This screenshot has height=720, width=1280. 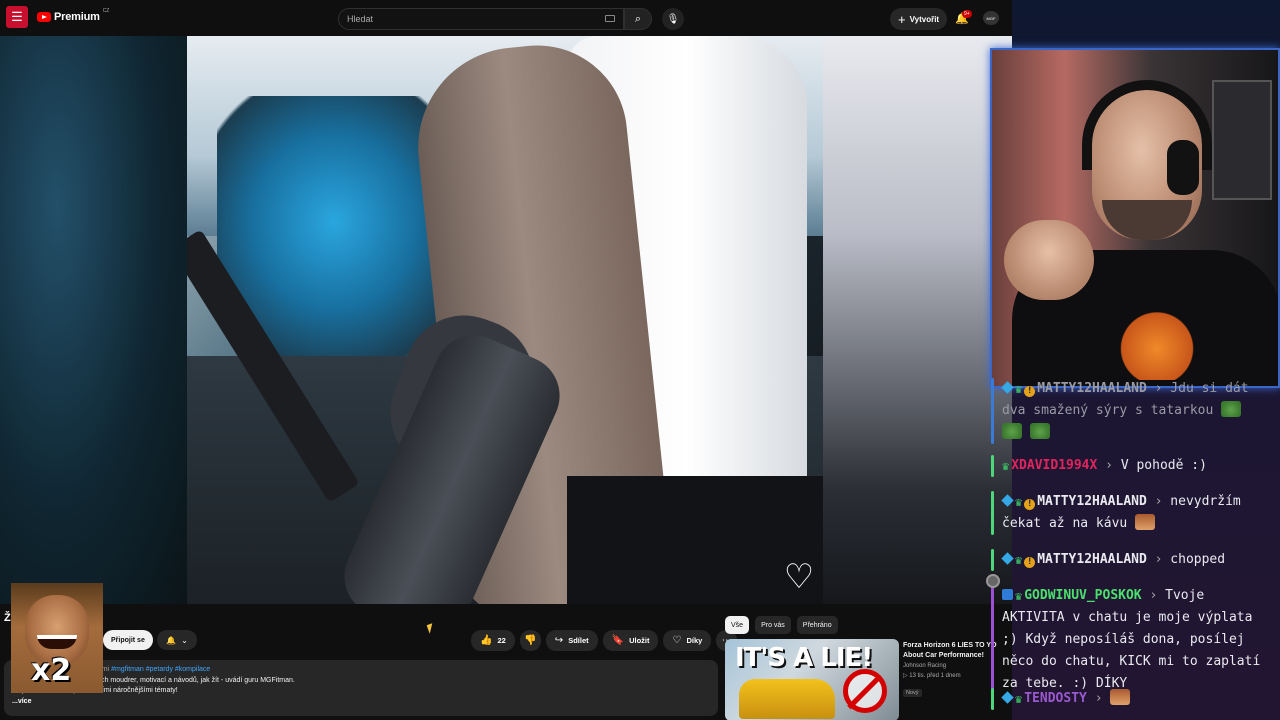 I want to click on show-more-link: ...více, so click(x=361, y=702).